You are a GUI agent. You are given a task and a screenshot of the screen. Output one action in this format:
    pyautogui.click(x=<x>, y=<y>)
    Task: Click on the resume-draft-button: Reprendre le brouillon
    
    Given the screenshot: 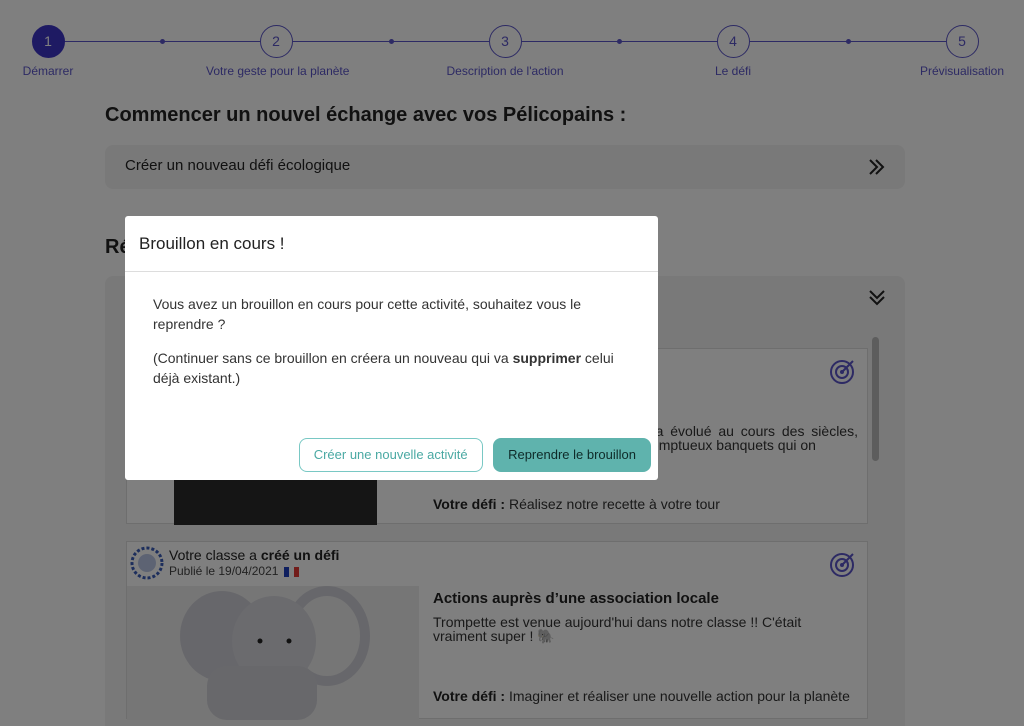 What is the action you would take?
    pyautogui.click(x=572, y=455)
    